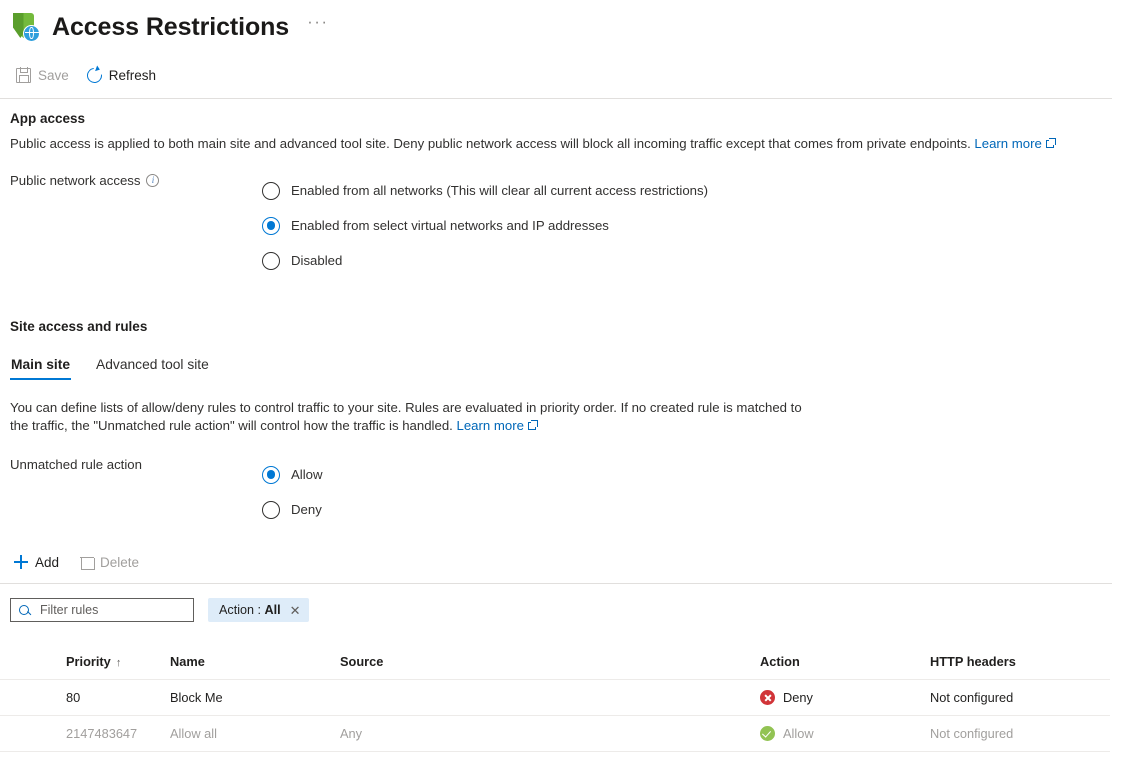 This screenshot has height=774, width=1126. What do you see at coordinates (295, 610) in the screenshot?
I see `close-icon: ✕` at bounding box center [295, 610].